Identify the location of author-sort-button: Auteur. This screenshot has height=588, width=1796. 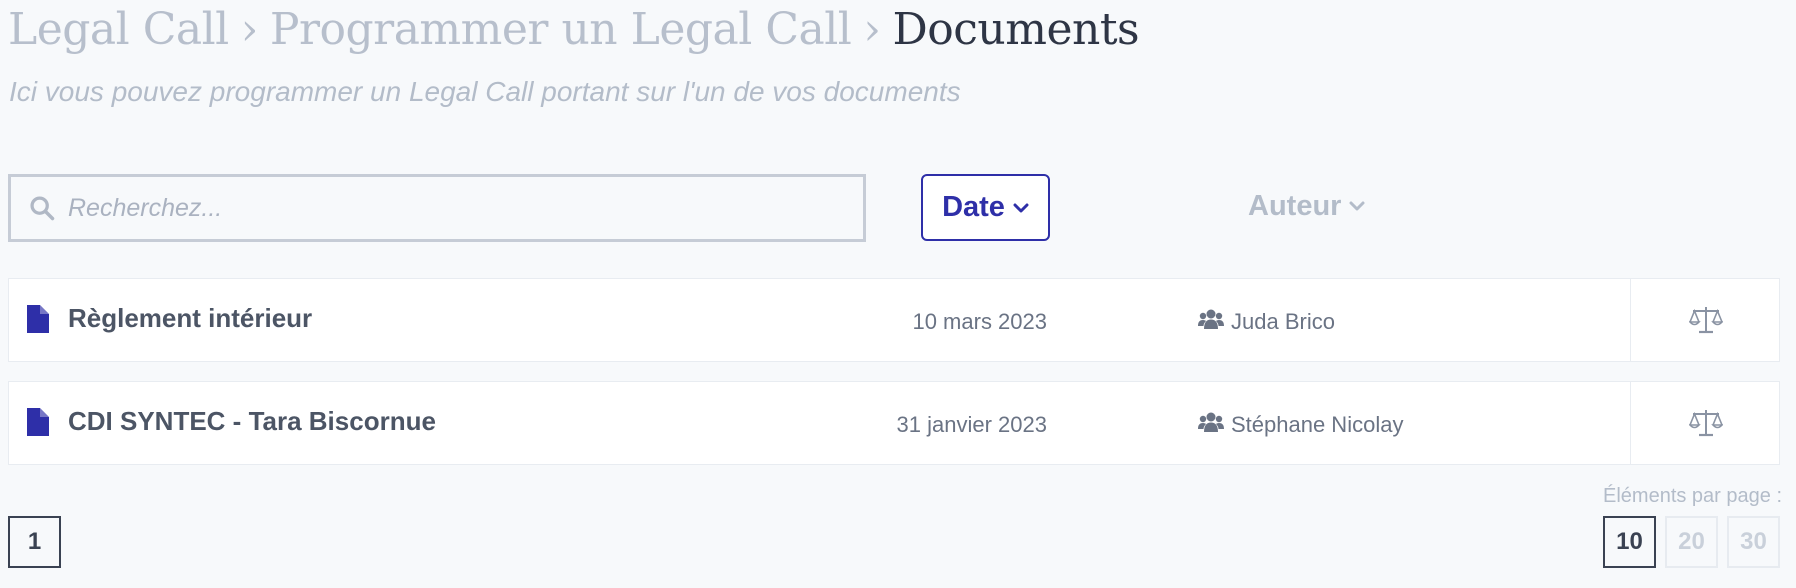
(1306, 206).